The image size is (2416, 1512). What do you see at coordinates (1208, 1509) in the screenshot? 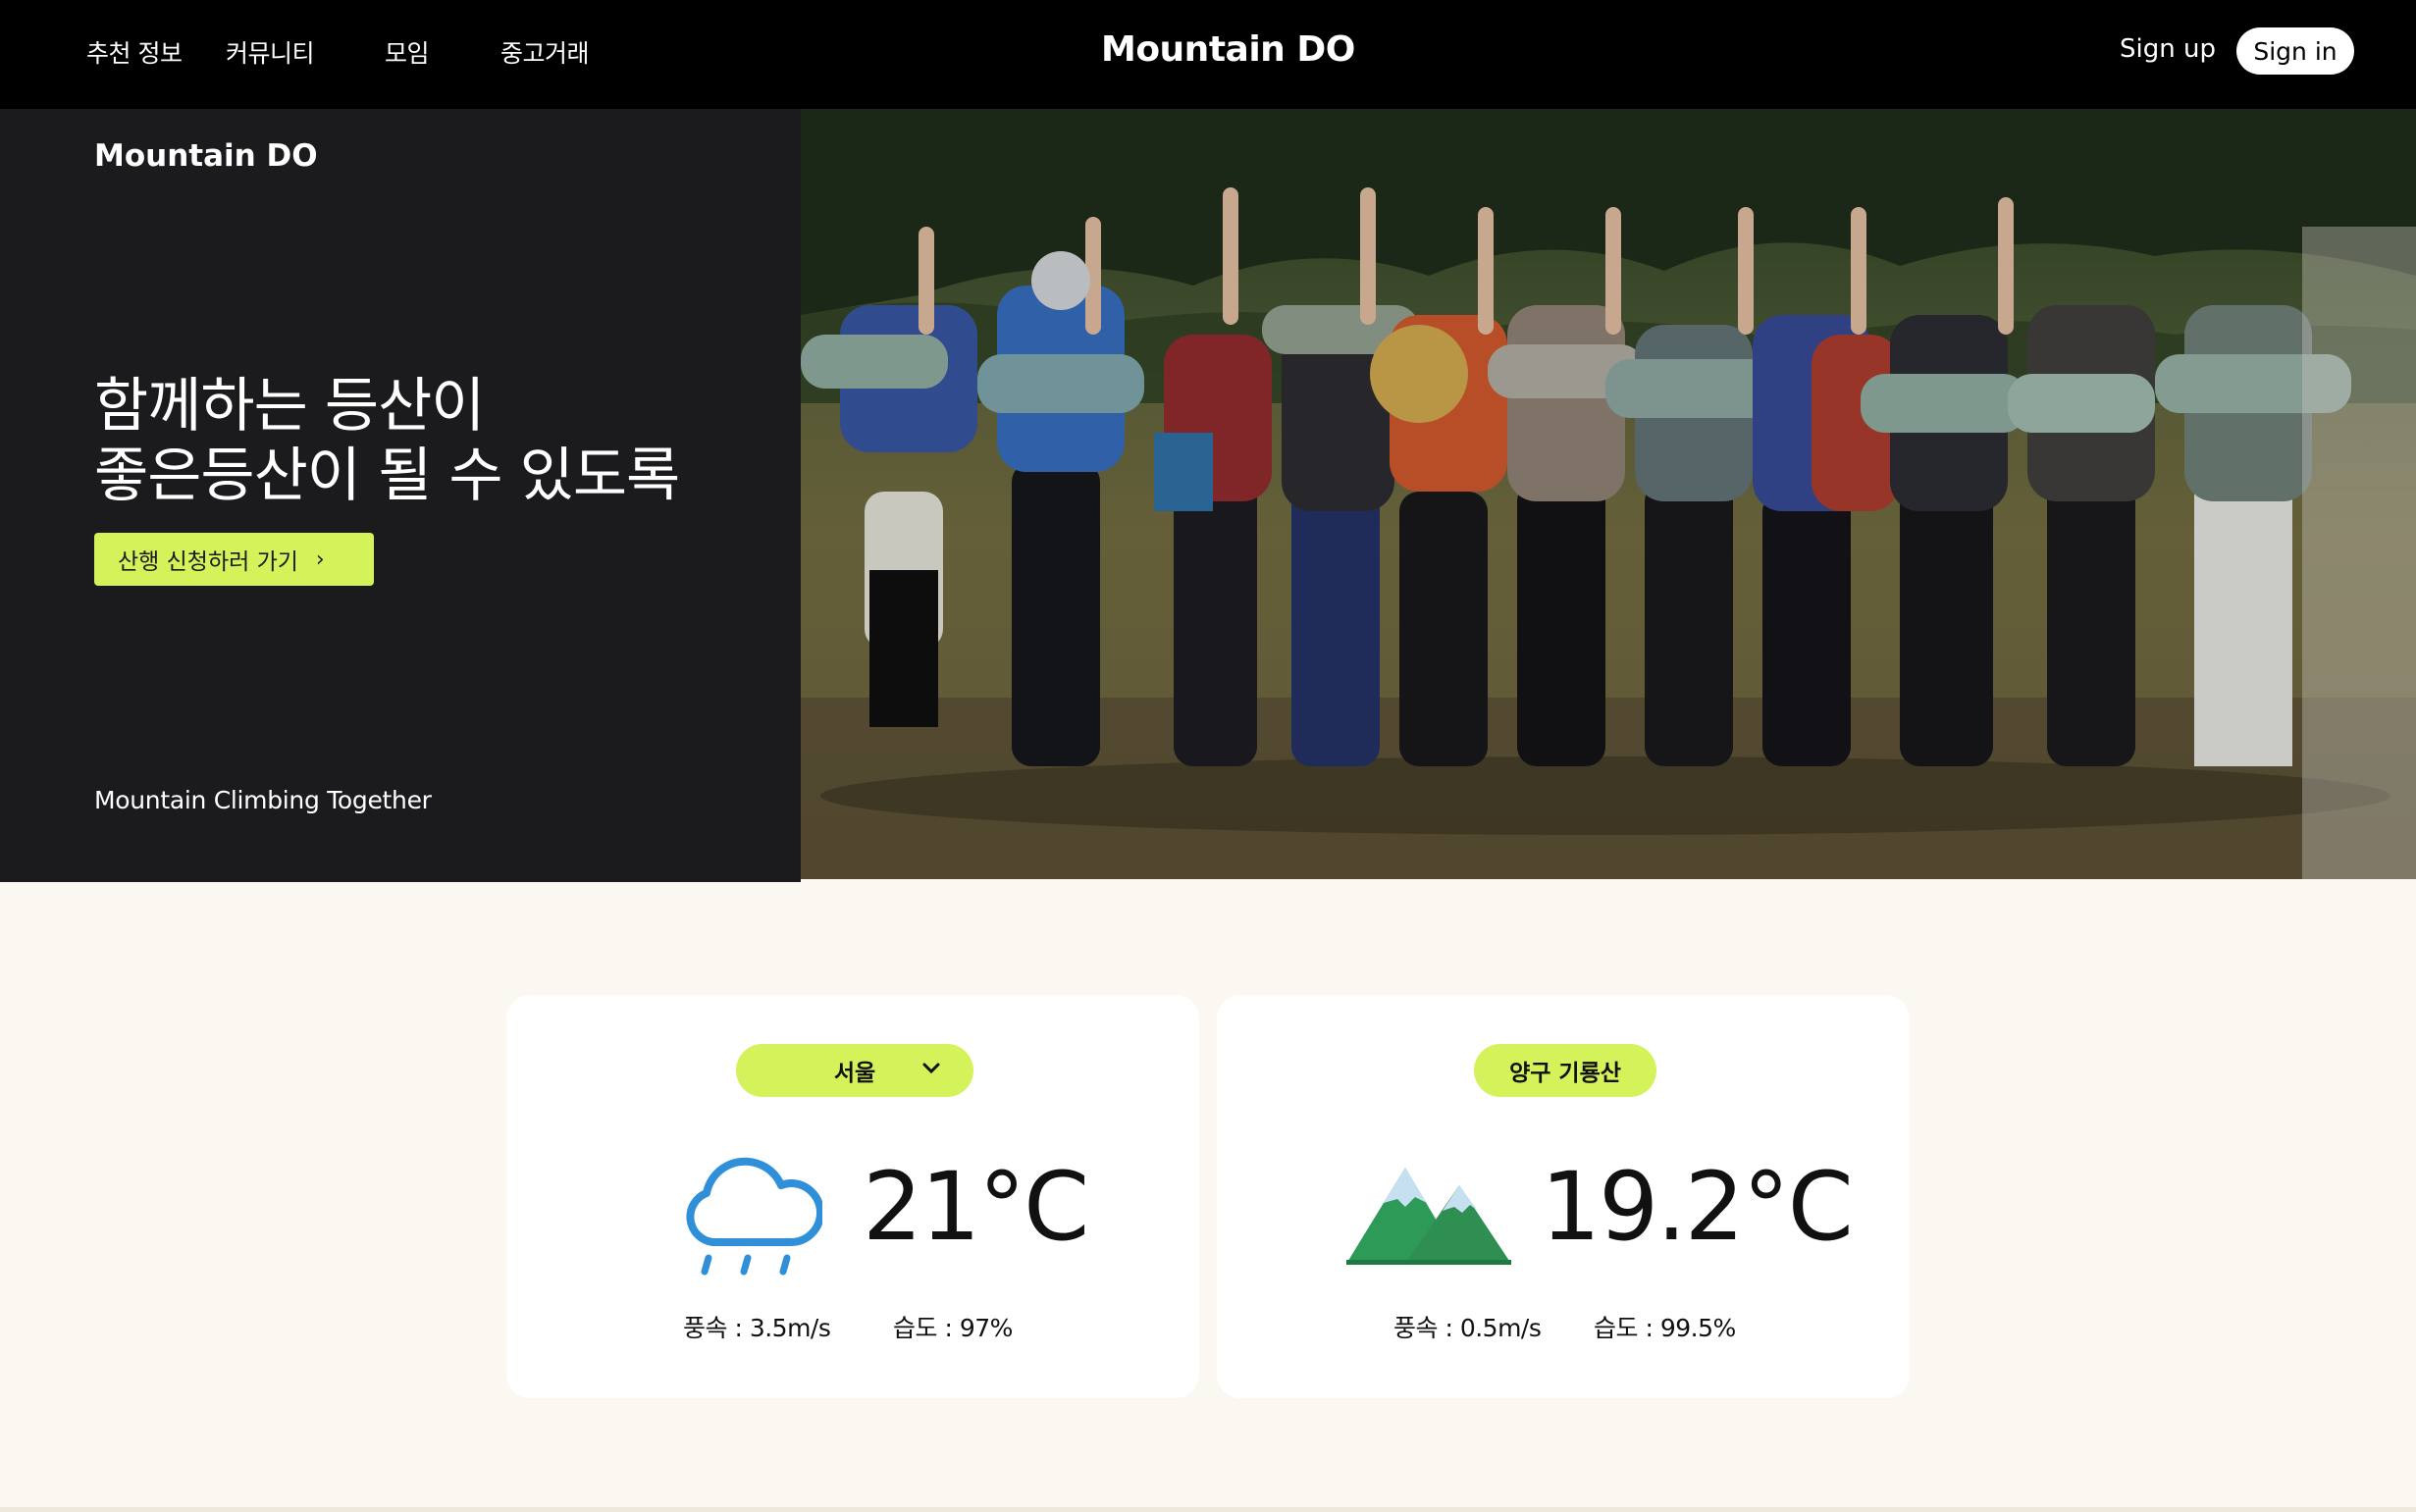
I see `footer-divider` at bounding box center [1208, 1509].